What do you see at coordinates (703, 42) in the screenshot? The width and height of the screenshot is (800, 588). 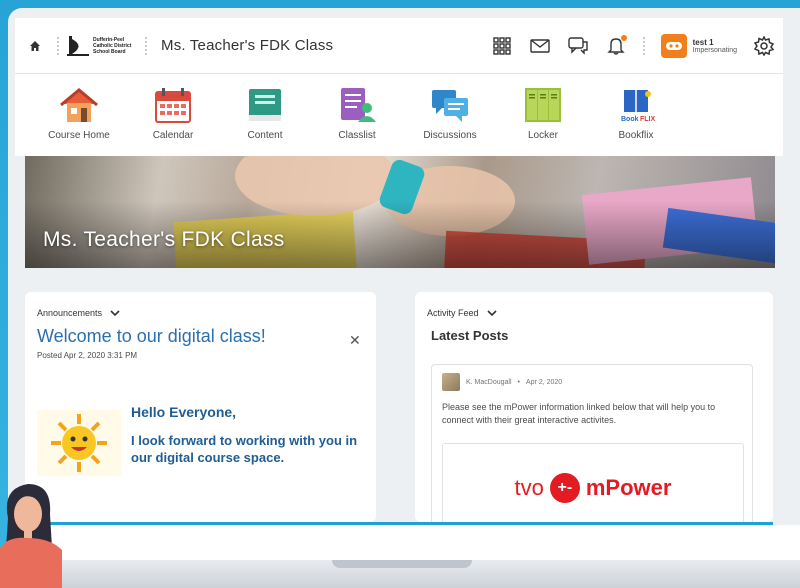 I see `user-name: test 1` at bounding box center [703, 42].